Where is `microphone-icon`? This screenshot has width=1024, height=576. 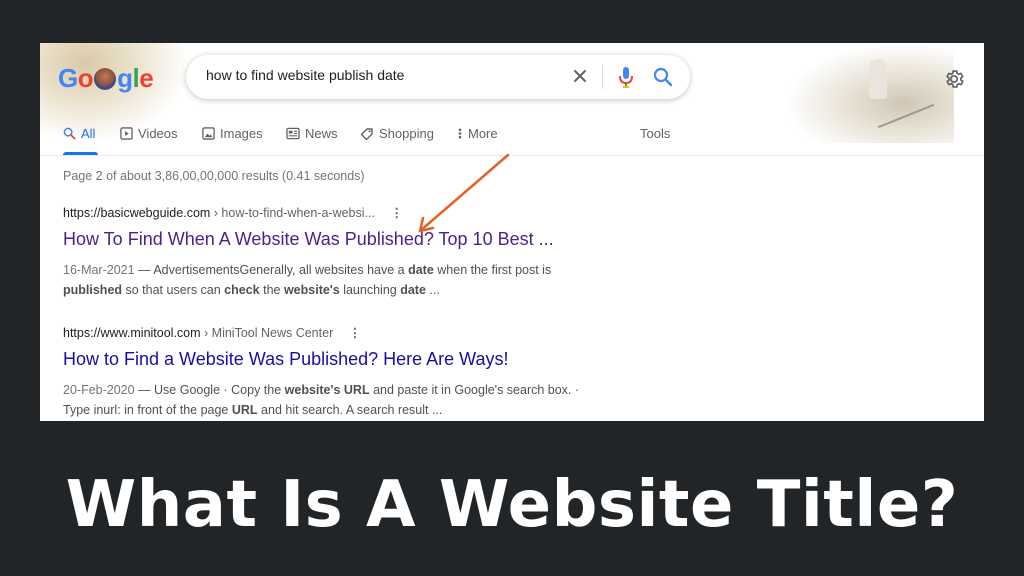 microphone-icon is located at coordinates (626, 77).